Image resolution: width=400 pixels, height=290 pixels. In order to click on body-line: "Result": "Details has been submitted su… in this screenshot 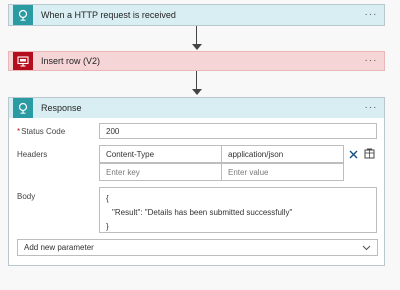, I will do `click(202, 212)`.